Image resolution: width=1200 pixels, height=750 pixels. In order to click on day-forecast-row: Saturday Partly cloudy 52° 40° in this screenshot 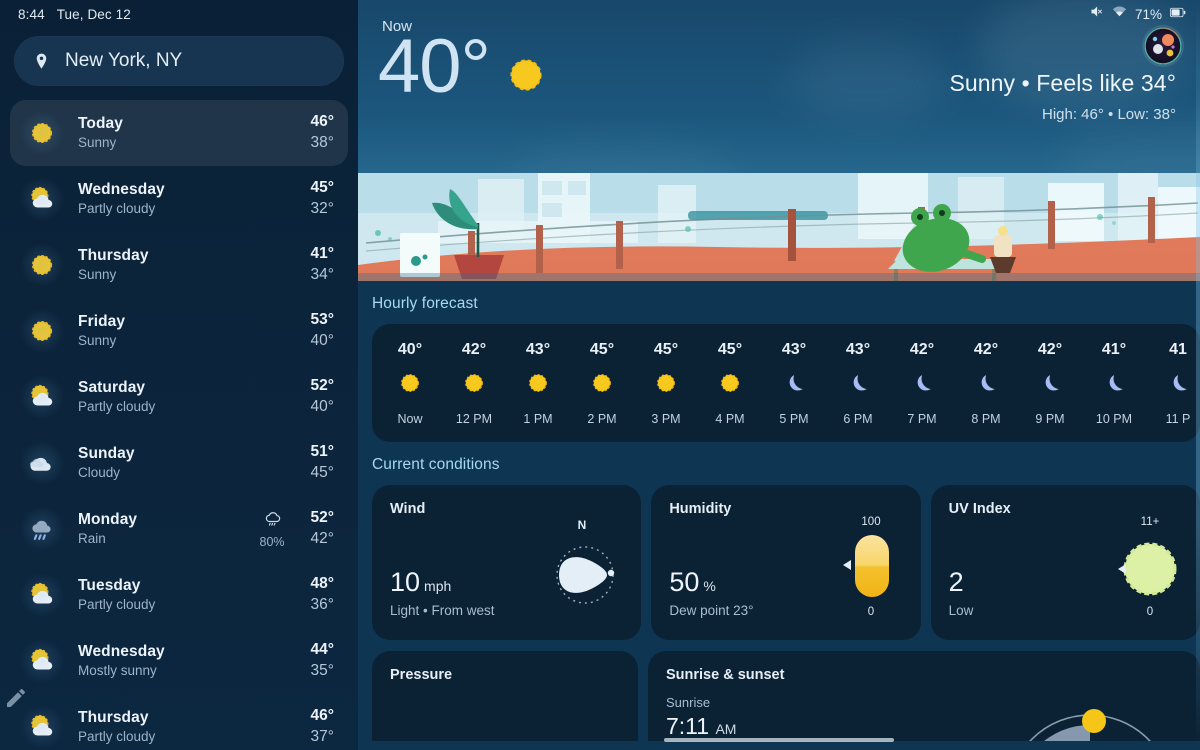, I will do `click(179, 397)`.